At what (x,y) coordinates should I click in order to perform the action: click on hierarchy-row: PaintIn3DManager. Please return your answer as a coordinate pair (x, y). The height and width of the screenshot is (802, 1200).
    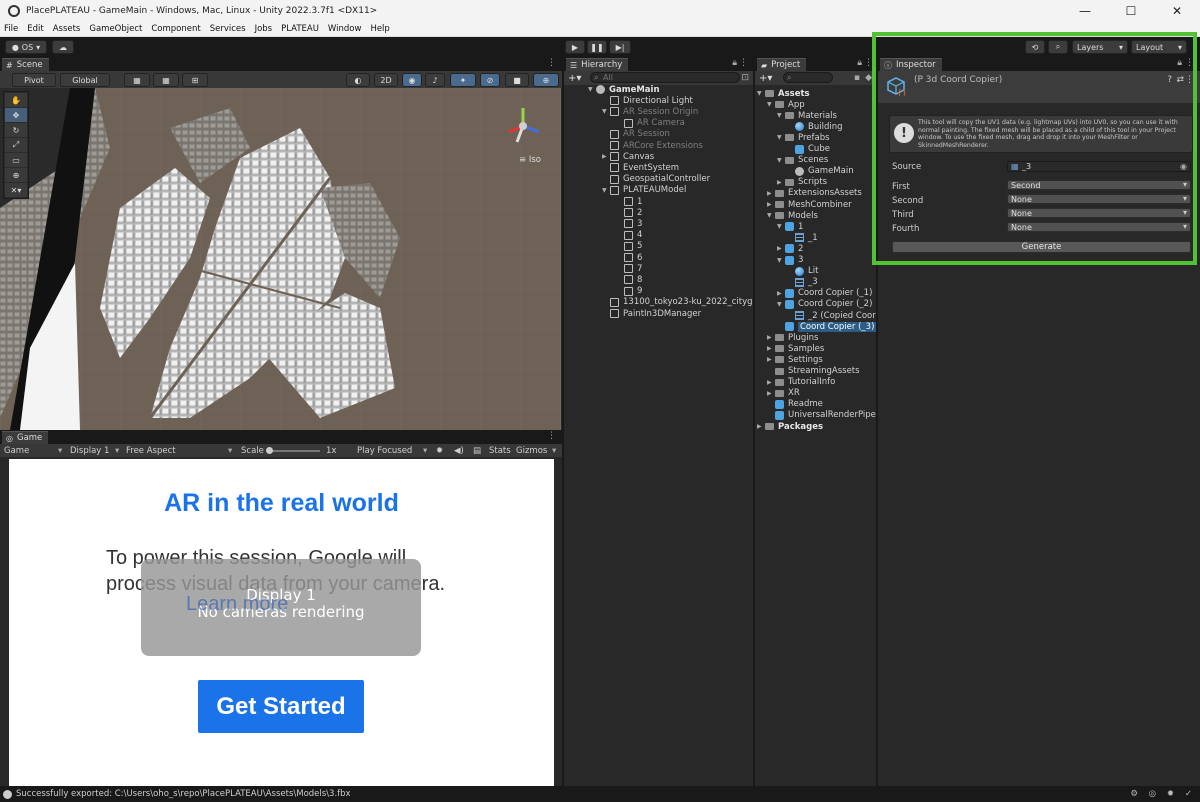
    Looking at the image, I should click on (651, 313).